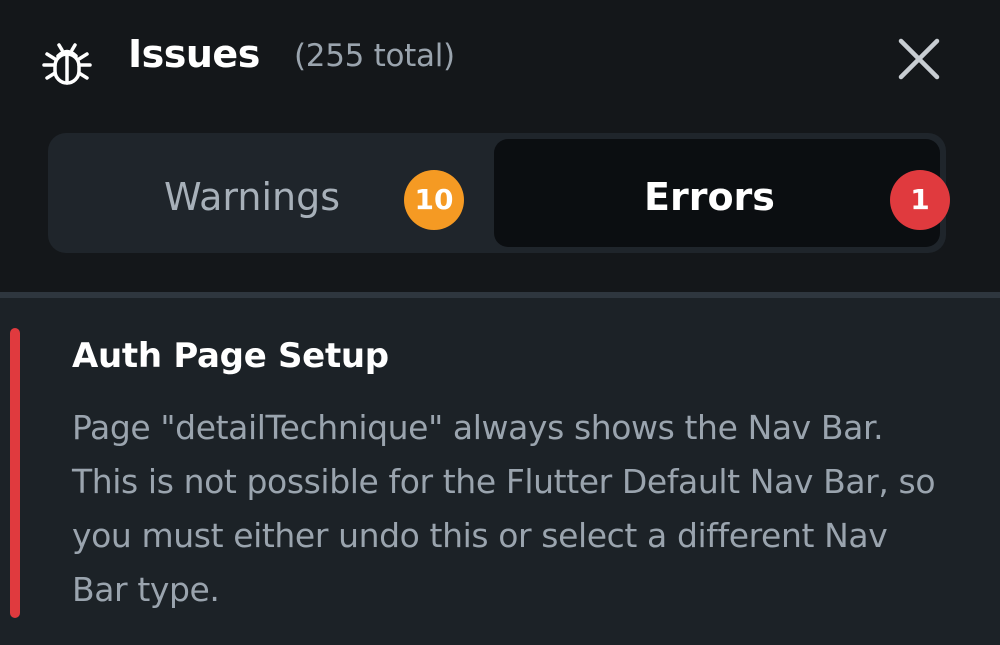  I want to click on tab-errors-label: Errors, so click(709, 197).